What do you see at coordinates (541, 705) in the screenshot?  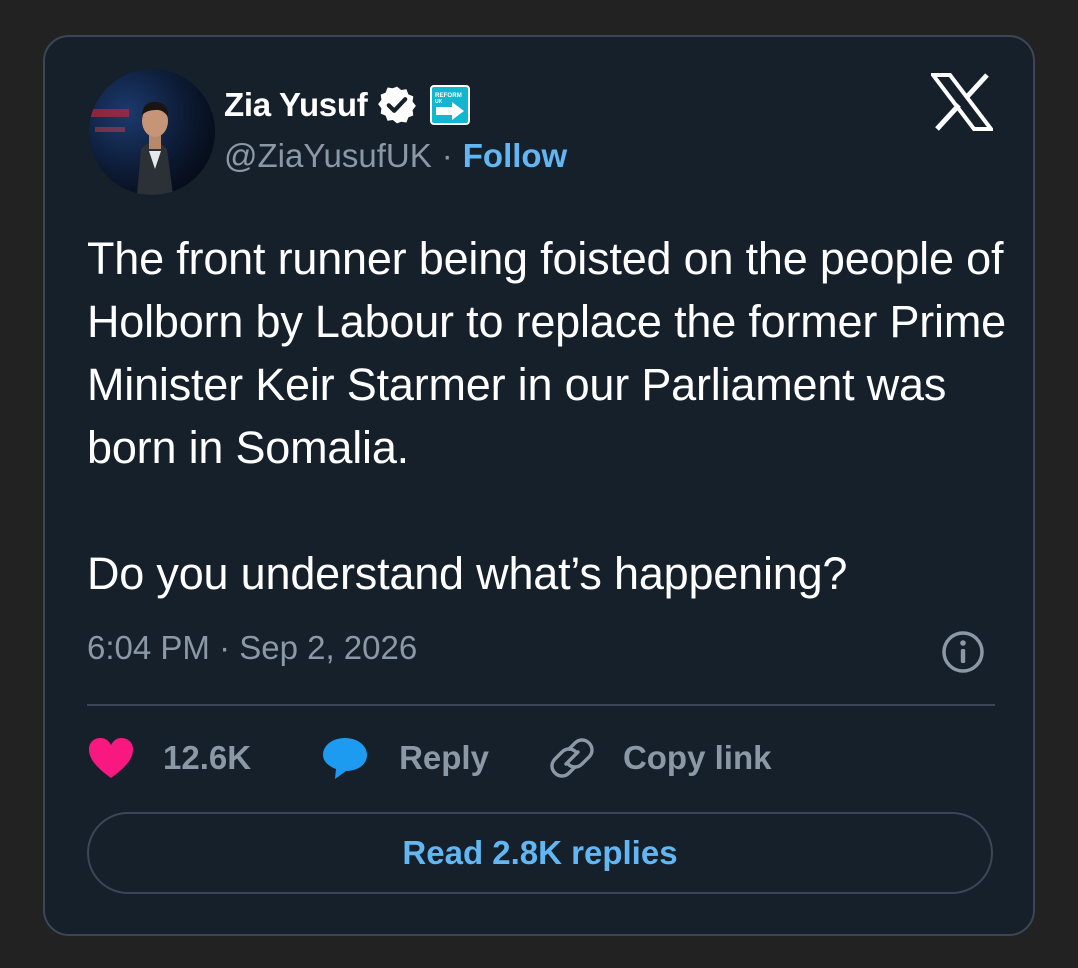 I see `divider` at bounding box center [541, 705].